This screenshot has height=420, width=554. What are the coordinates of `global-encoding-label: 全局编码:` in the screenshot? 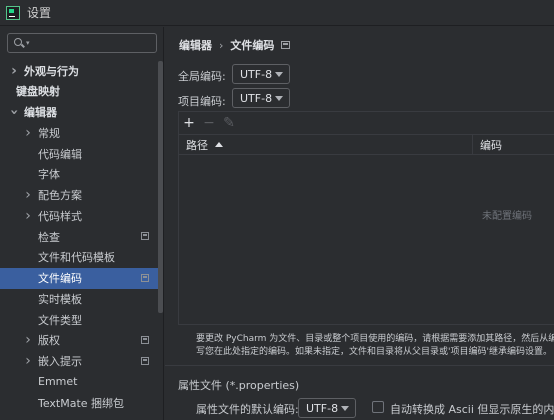 It's located at (202, 76).